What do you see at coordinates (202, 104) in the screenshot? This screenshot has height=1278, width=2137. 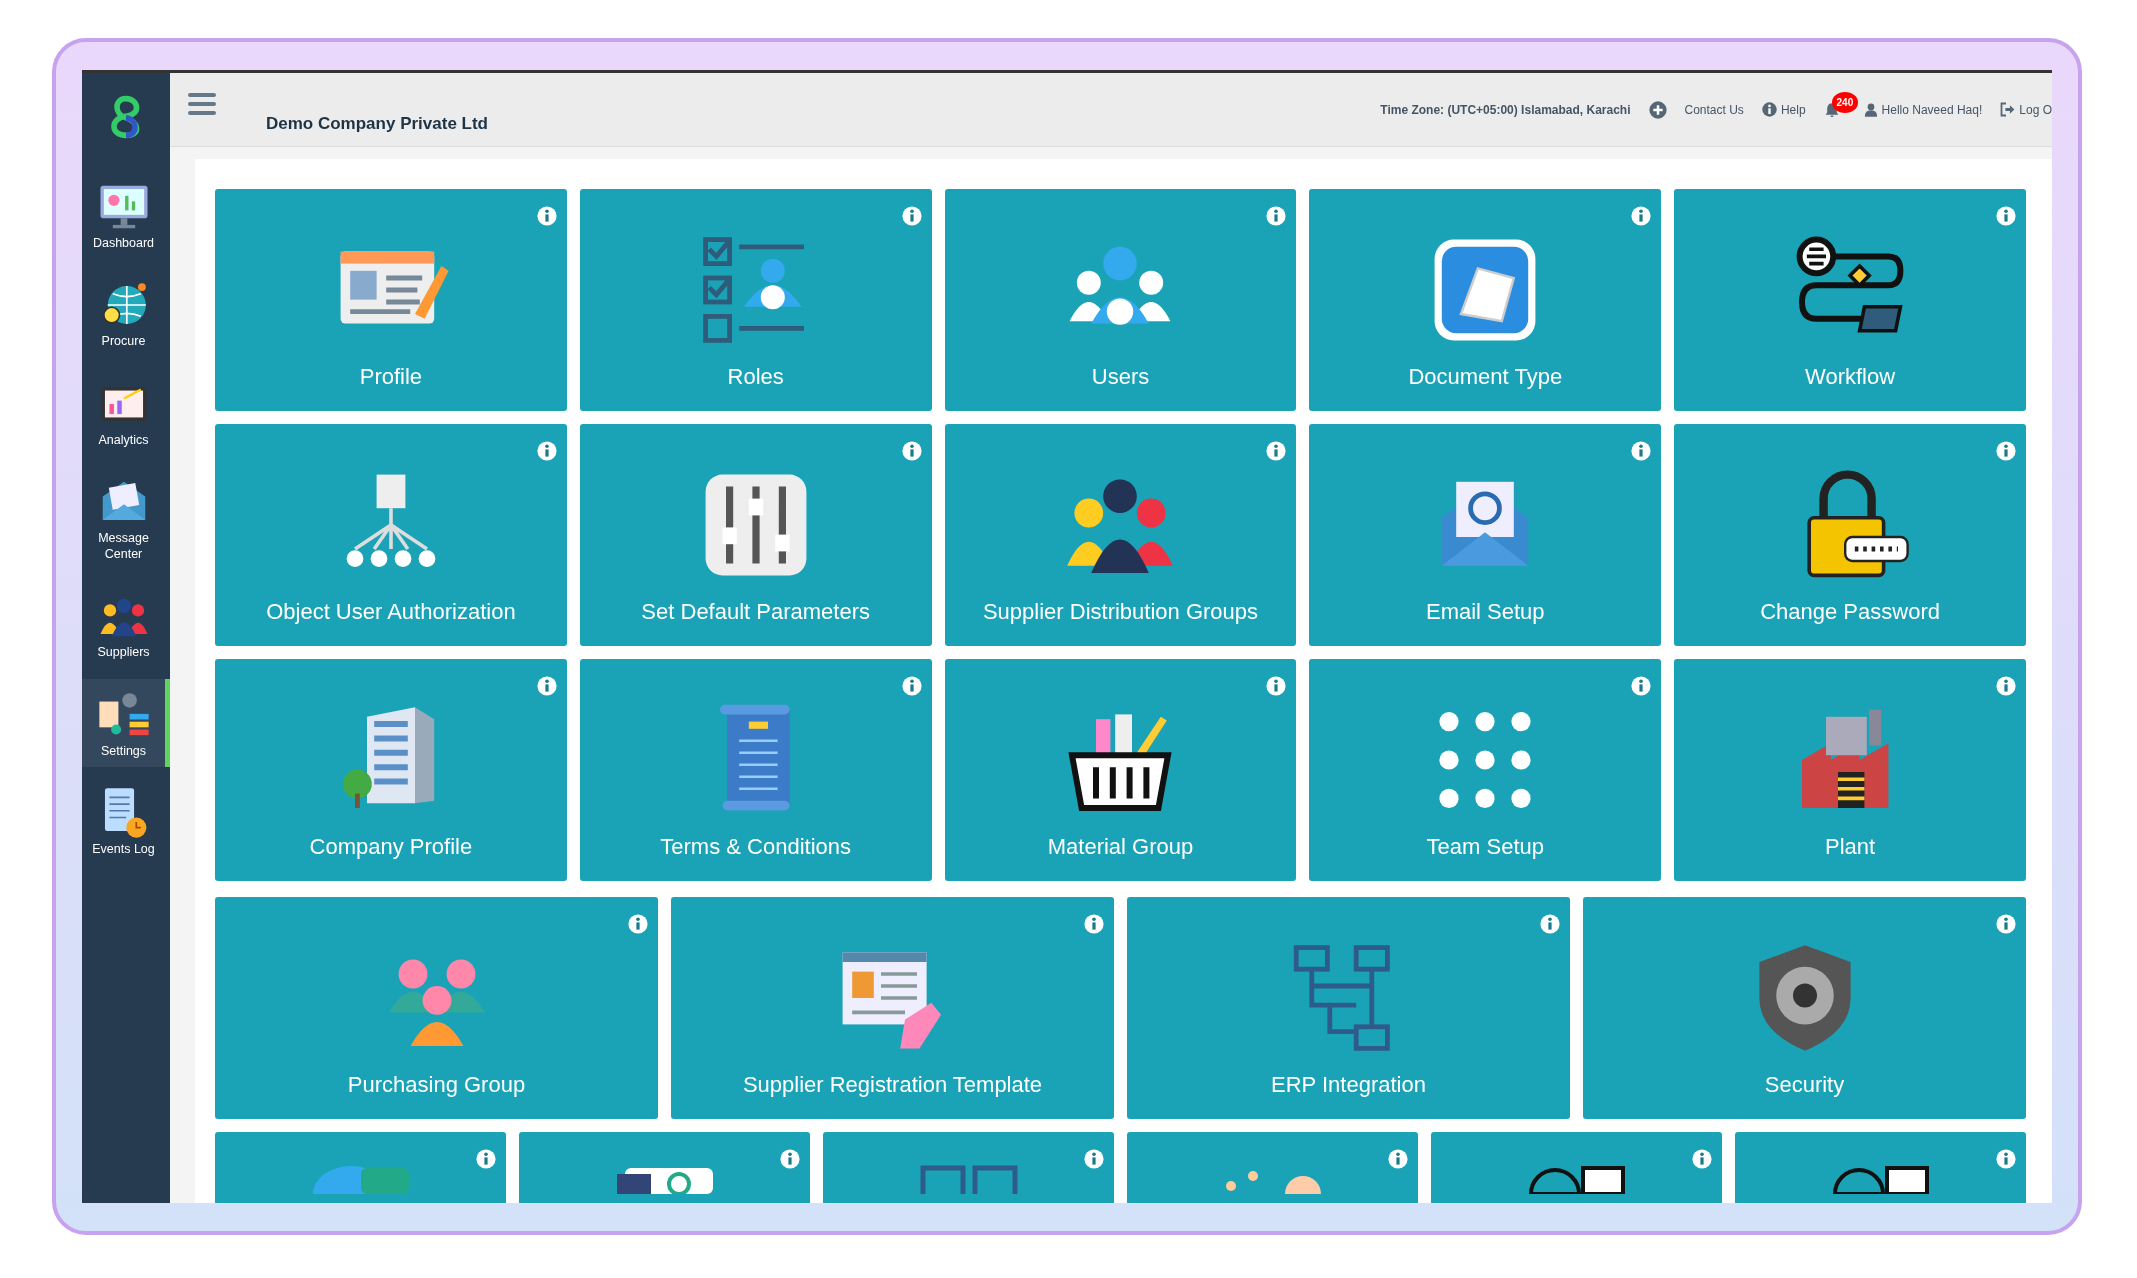 I see `menu-icon` at bounding box center [202, 104].